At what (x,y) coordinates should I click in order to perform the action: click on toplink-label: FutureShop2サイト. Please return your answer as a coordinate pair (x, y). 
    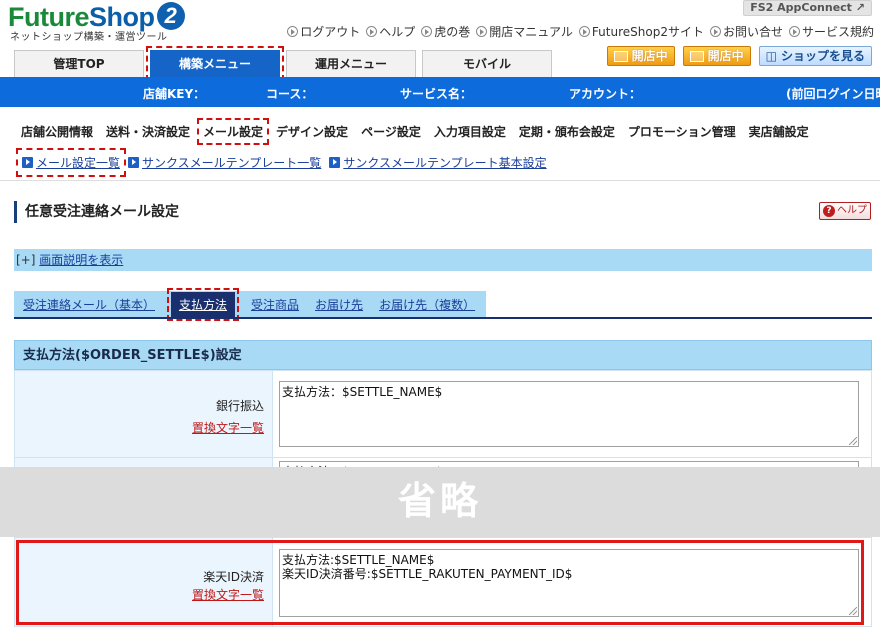
    Looking at the image, I should click on (647, 31).